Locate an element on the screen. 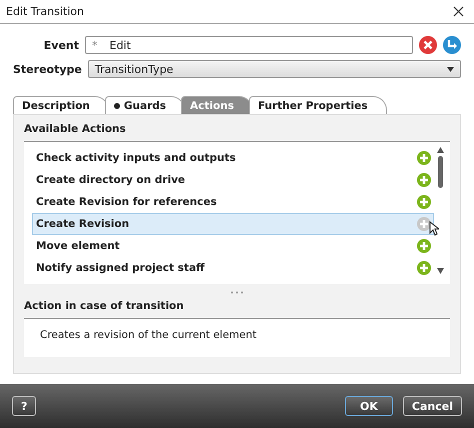 Image resolution: width=474 pixels, height=428 pixels. stereotype-label: Stereotype is located at coordinates (47, 69).